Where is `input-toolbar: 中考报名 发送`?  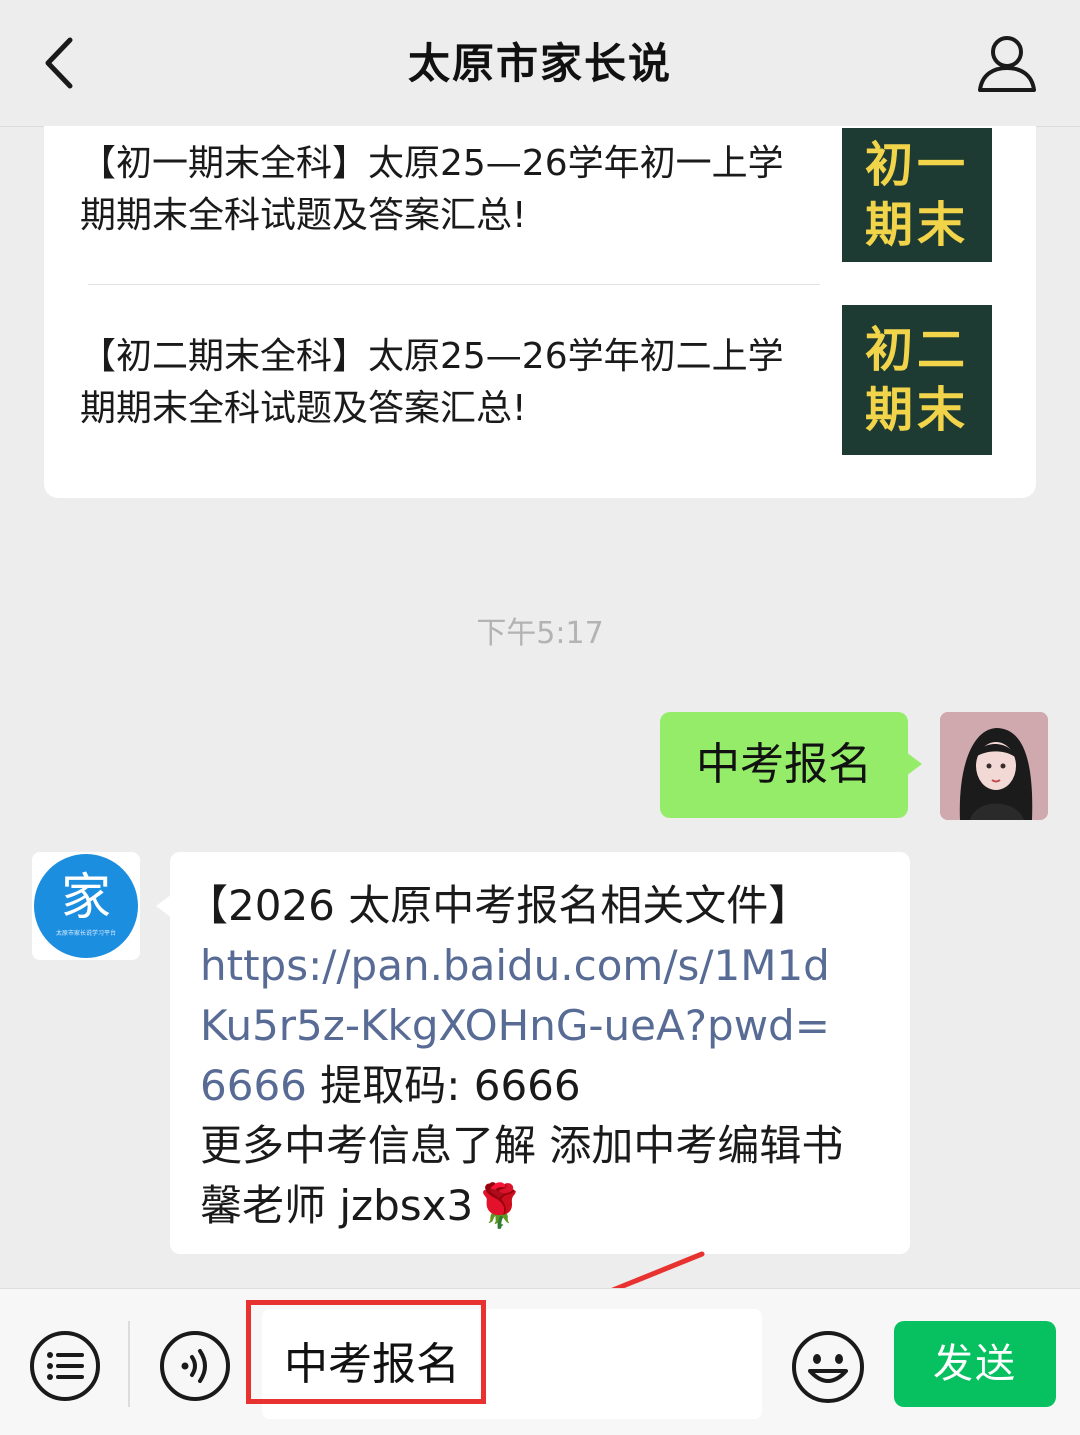
input-toolbar: 中考报名 发送 is located at coordinates (540, 1361).